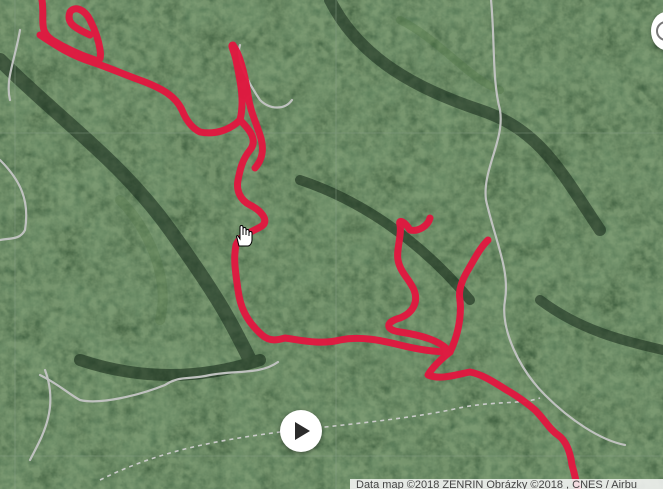  I want to click on play-button, so click(301, 431).